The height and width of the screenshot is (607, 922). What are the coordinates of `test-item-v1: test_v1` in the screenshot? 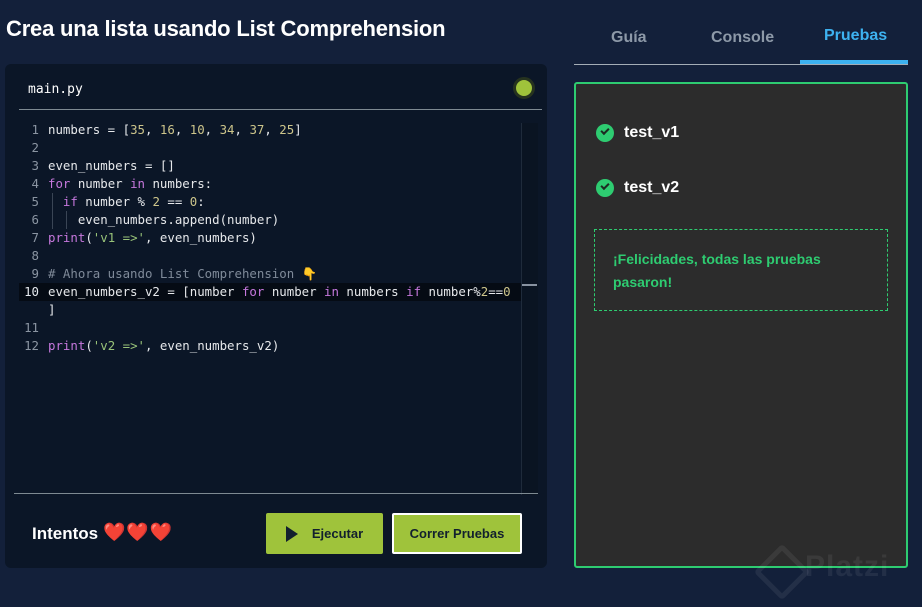 It's located at (637, 133).